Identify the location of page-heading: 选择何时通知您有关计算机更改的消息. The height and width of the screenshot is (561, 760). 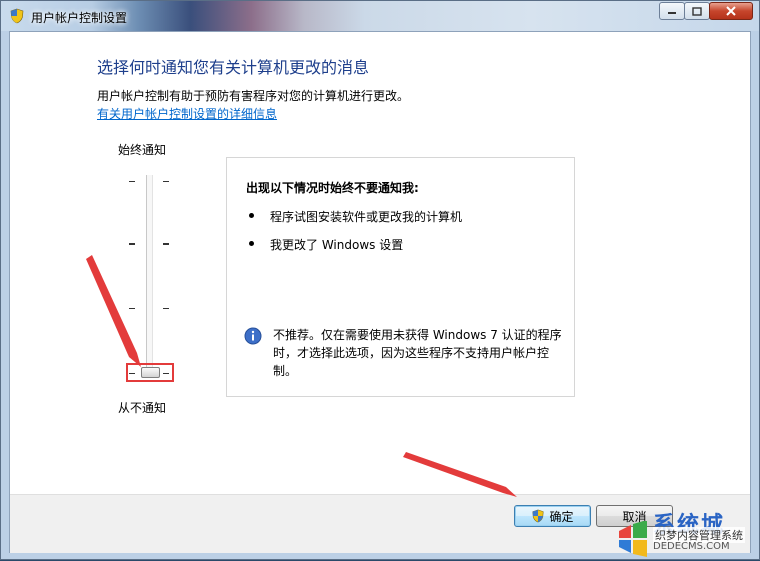
(233, 67).